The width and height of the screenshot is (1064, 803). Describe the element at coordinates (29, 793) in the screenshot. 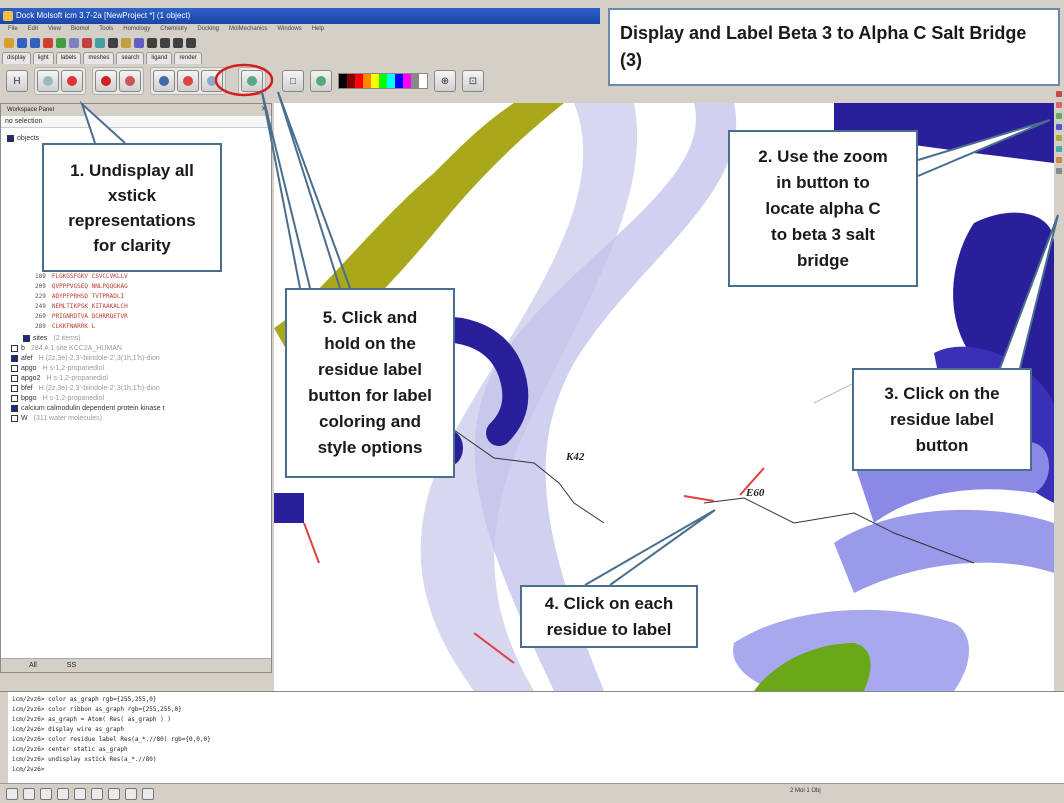

I see `record-icon` at that location.